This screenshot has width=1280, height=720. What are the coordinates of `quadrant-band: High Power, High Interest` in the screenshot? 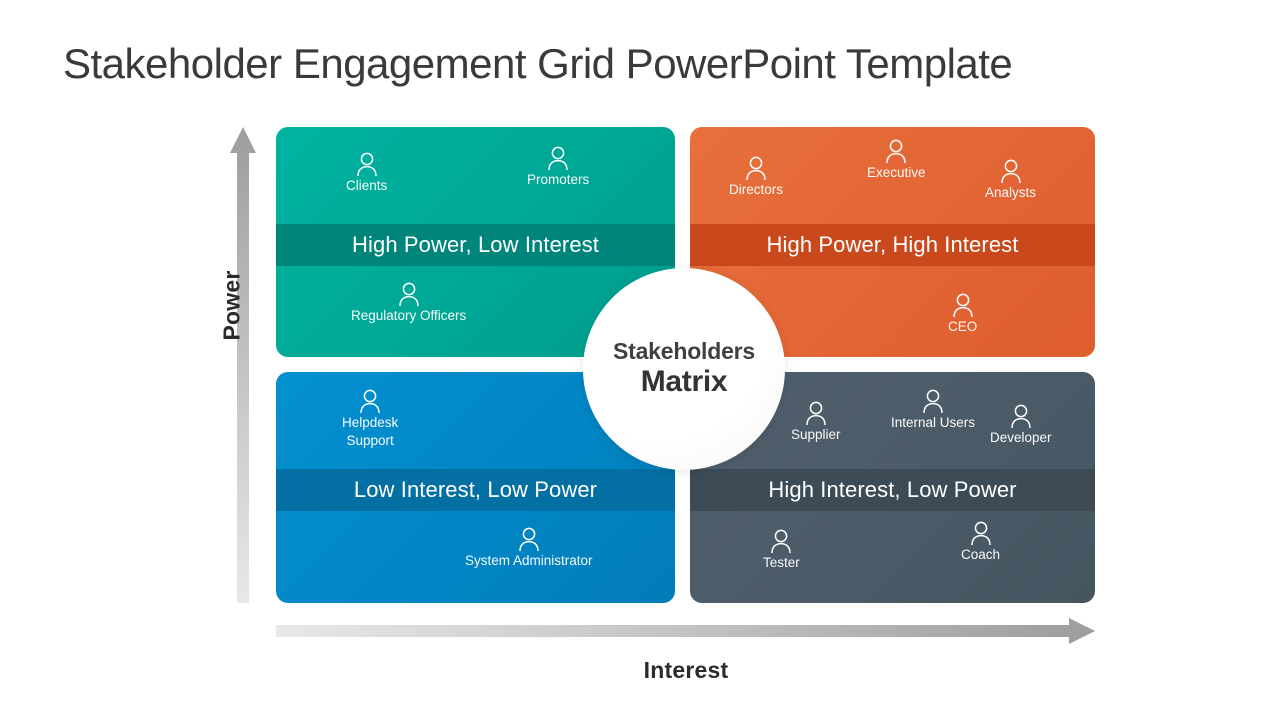 It's located at (892, 245).